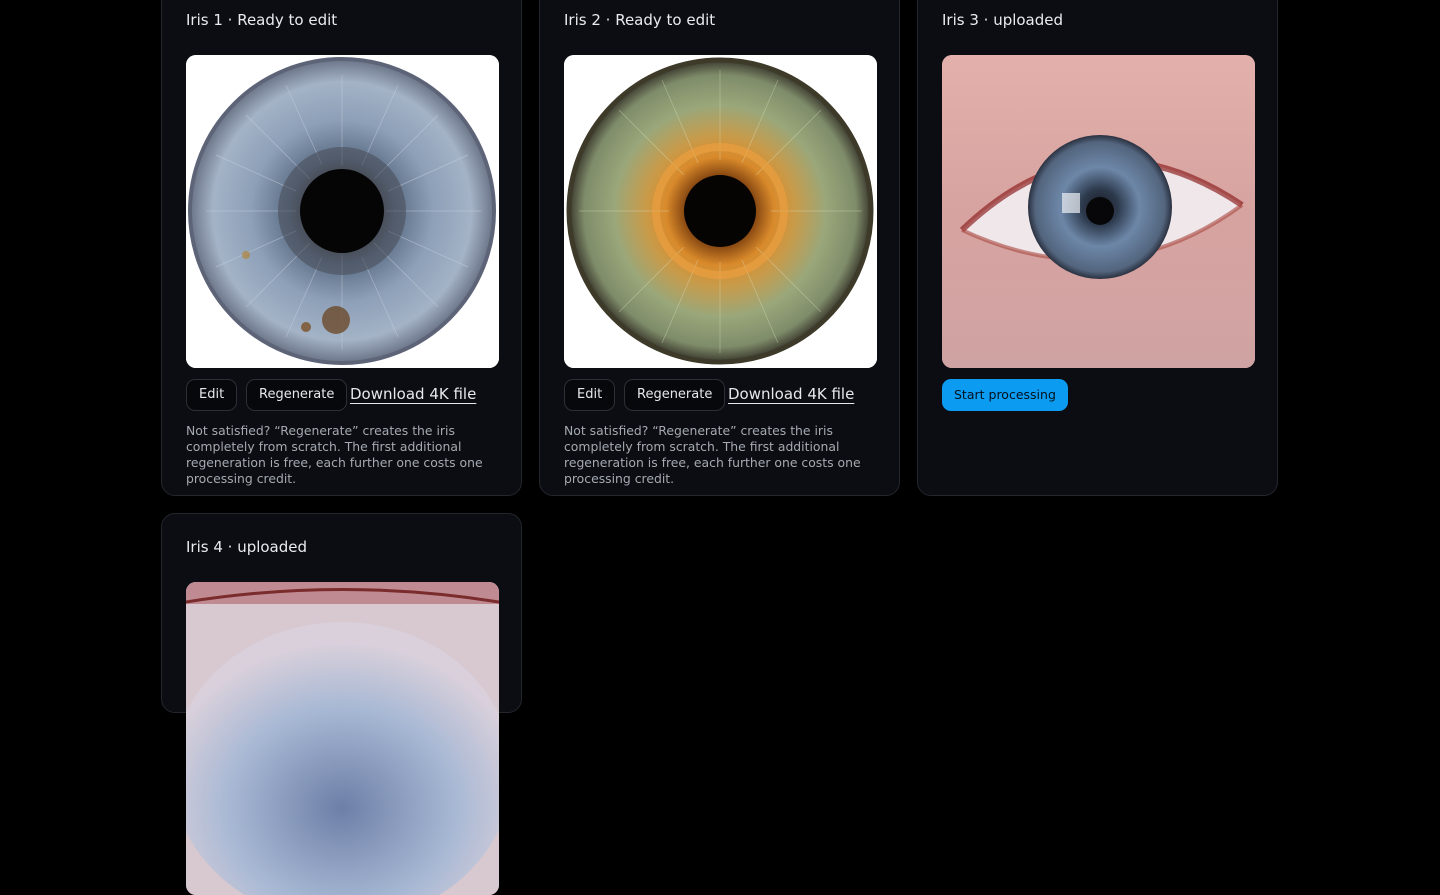  I want to click on card-title: Iris 4 · uploaded, so click(247, 547).